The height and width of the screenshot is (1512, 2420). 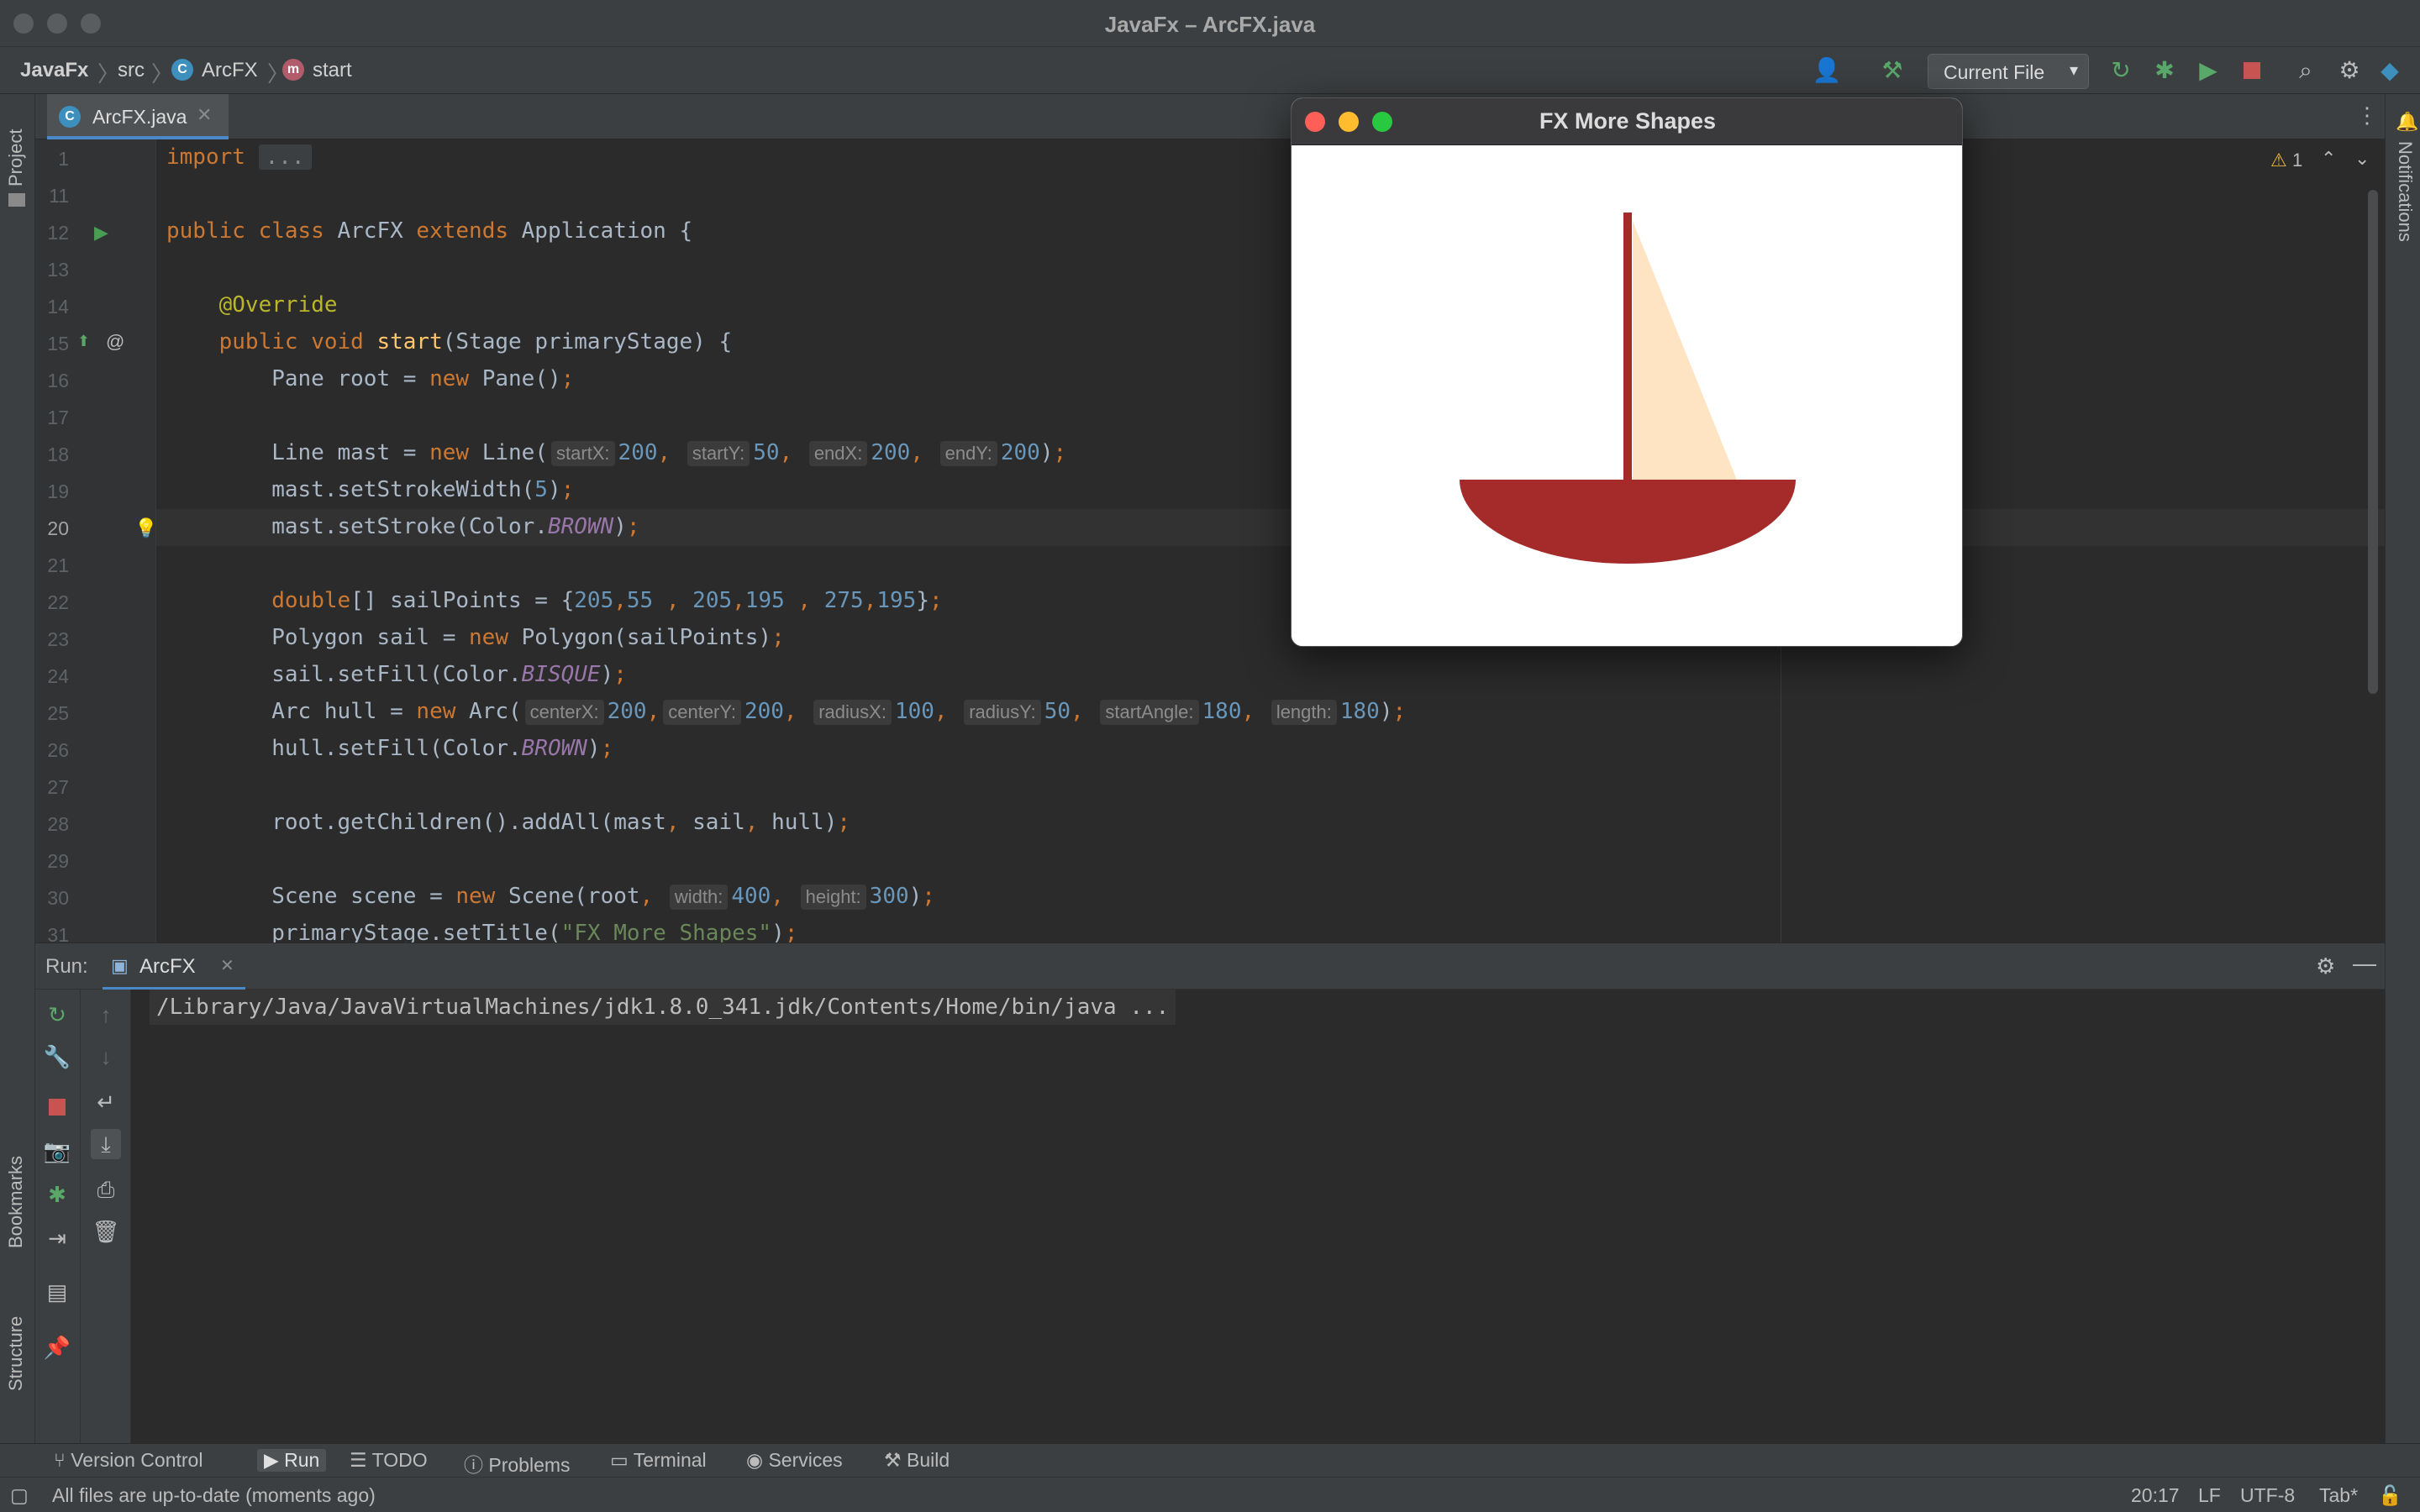 I want to click on line-number: 11, so click(x=59, y=196).